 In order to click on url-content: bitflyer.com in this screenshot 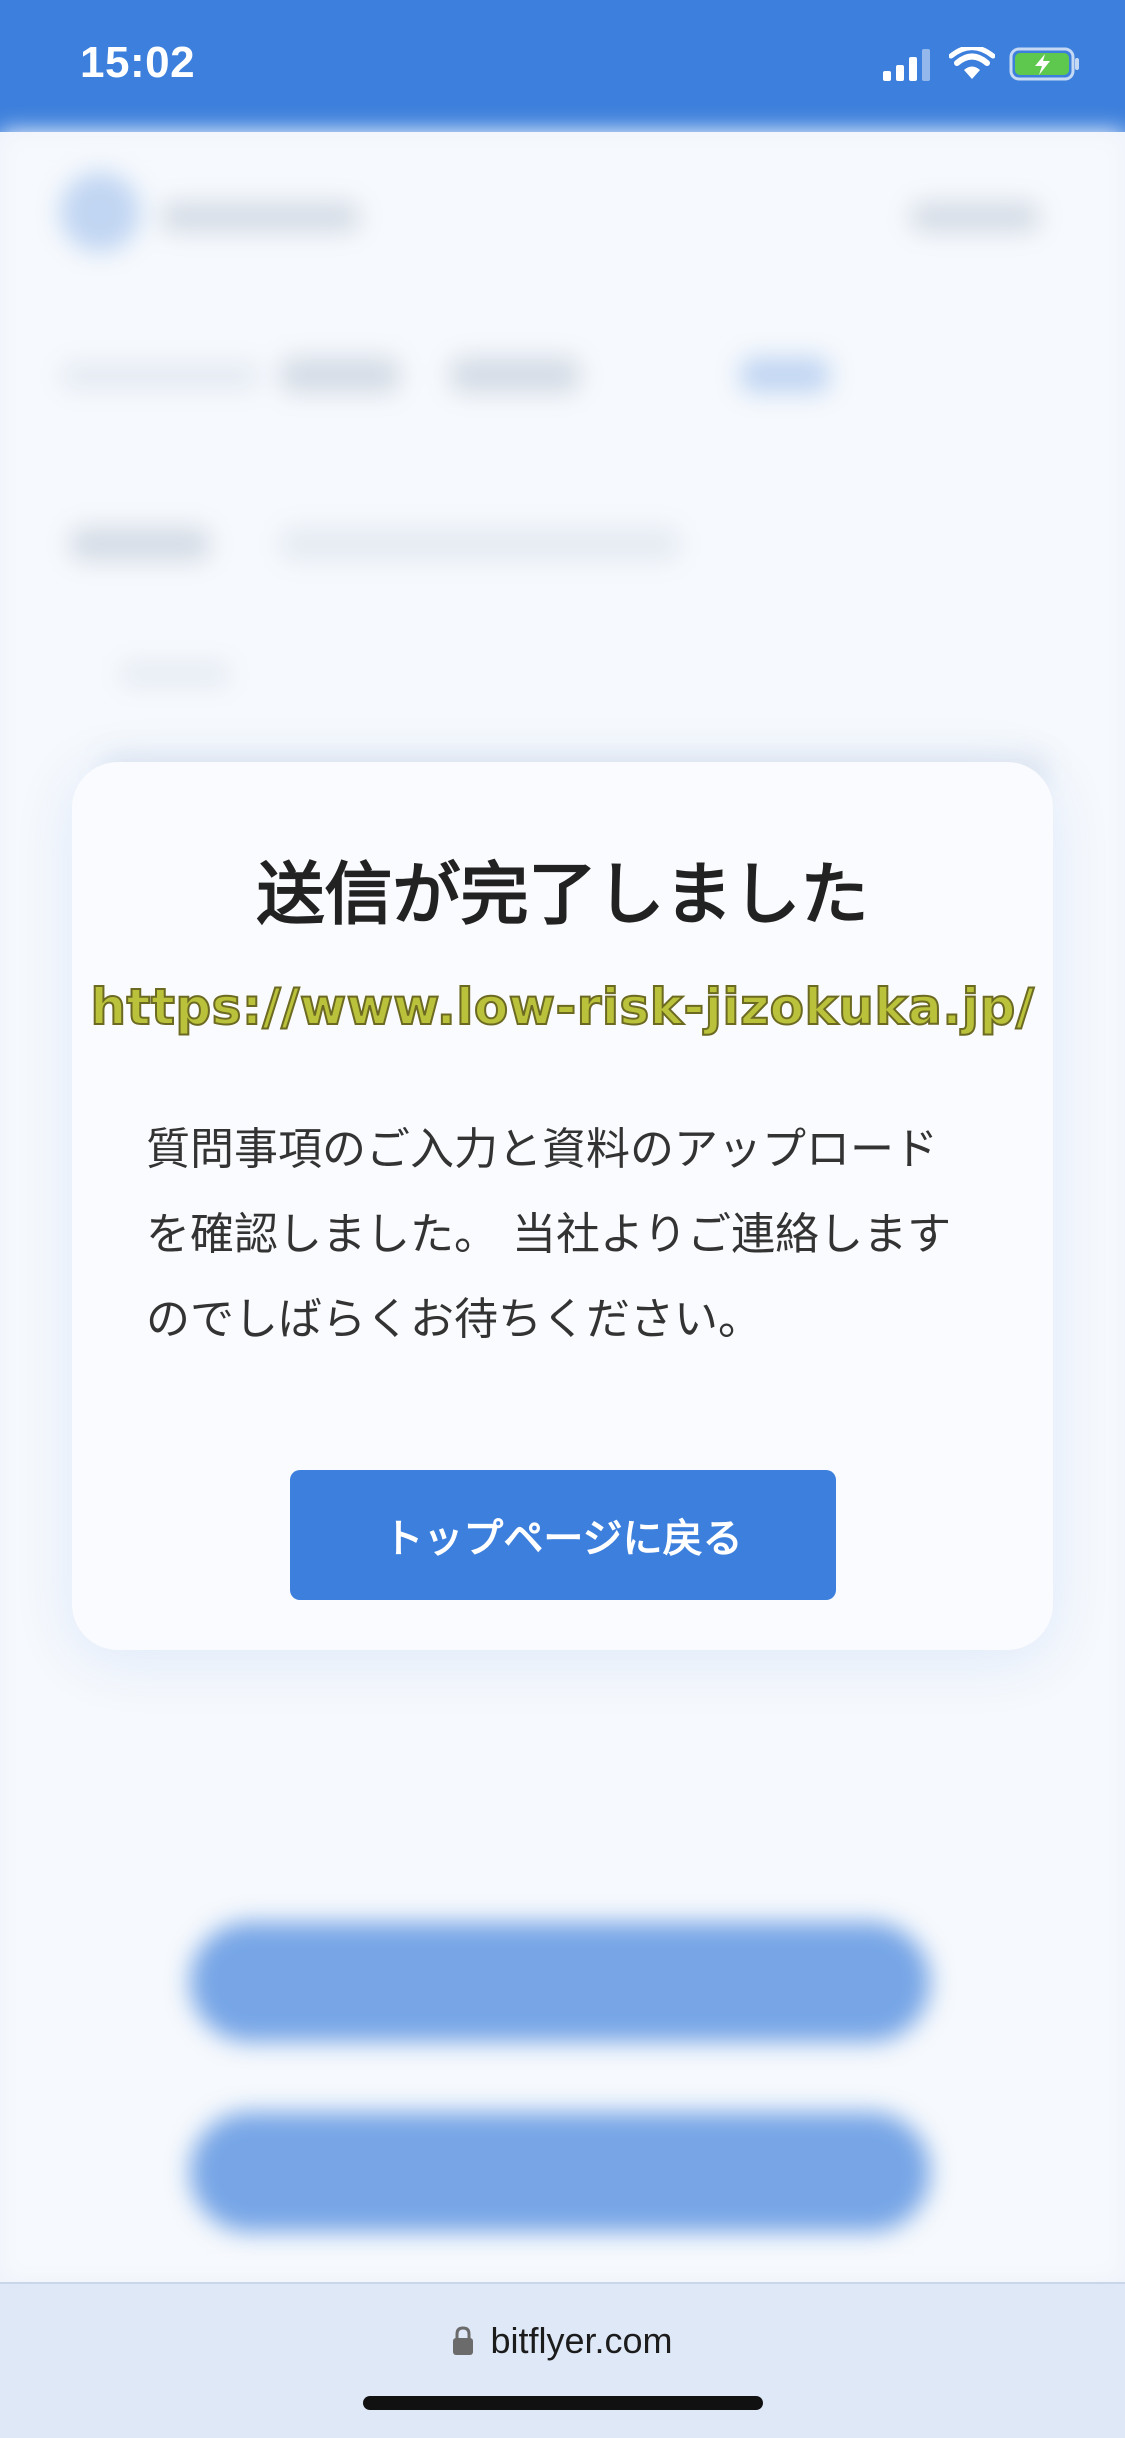, I will do `click(562, 2341)`.